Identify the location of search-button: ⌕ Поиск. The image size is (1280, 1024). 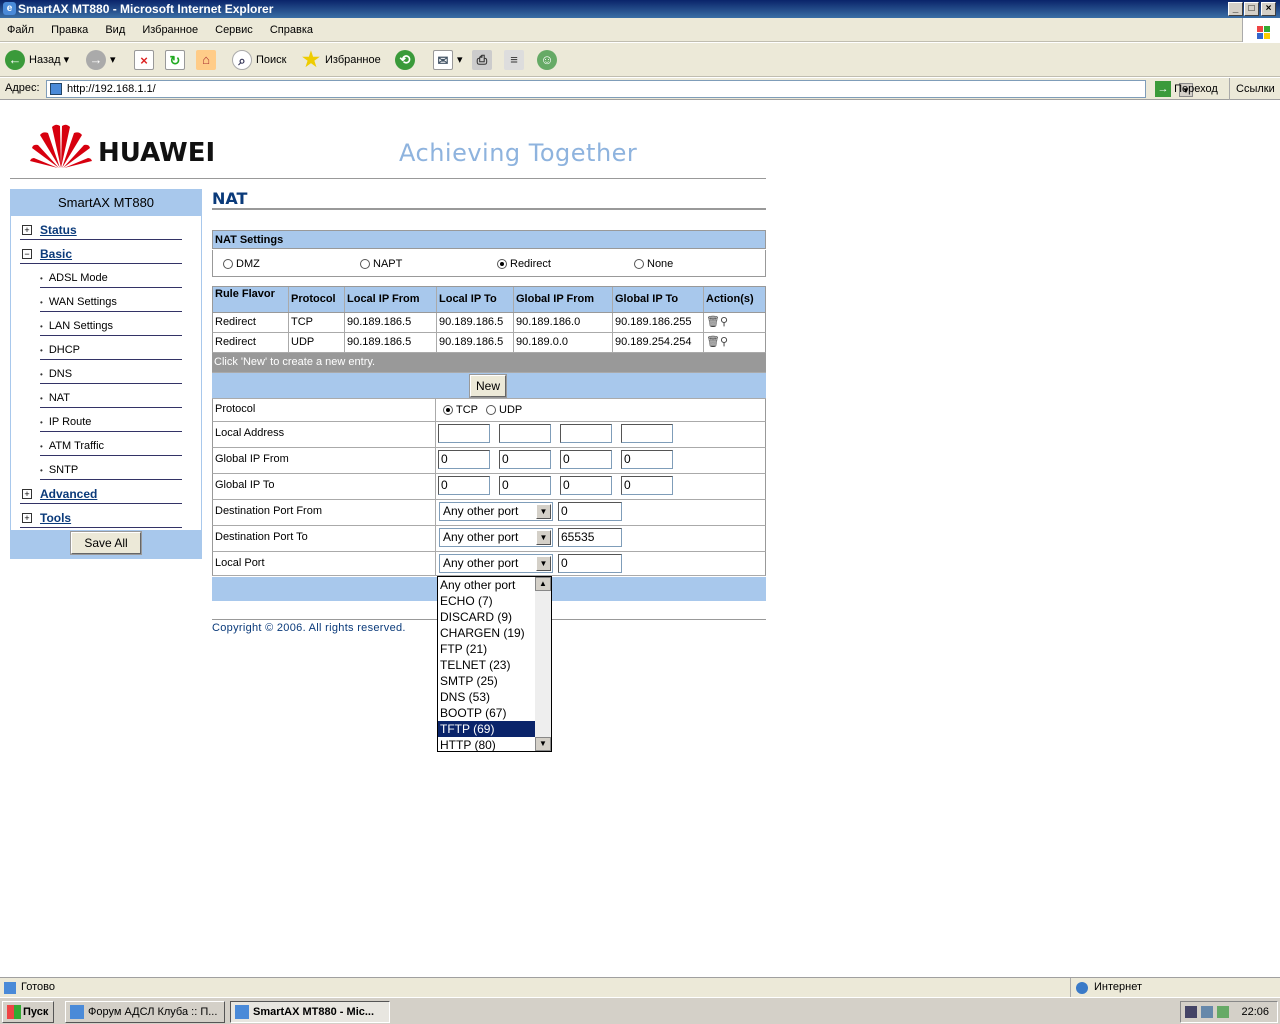
(259, 60).